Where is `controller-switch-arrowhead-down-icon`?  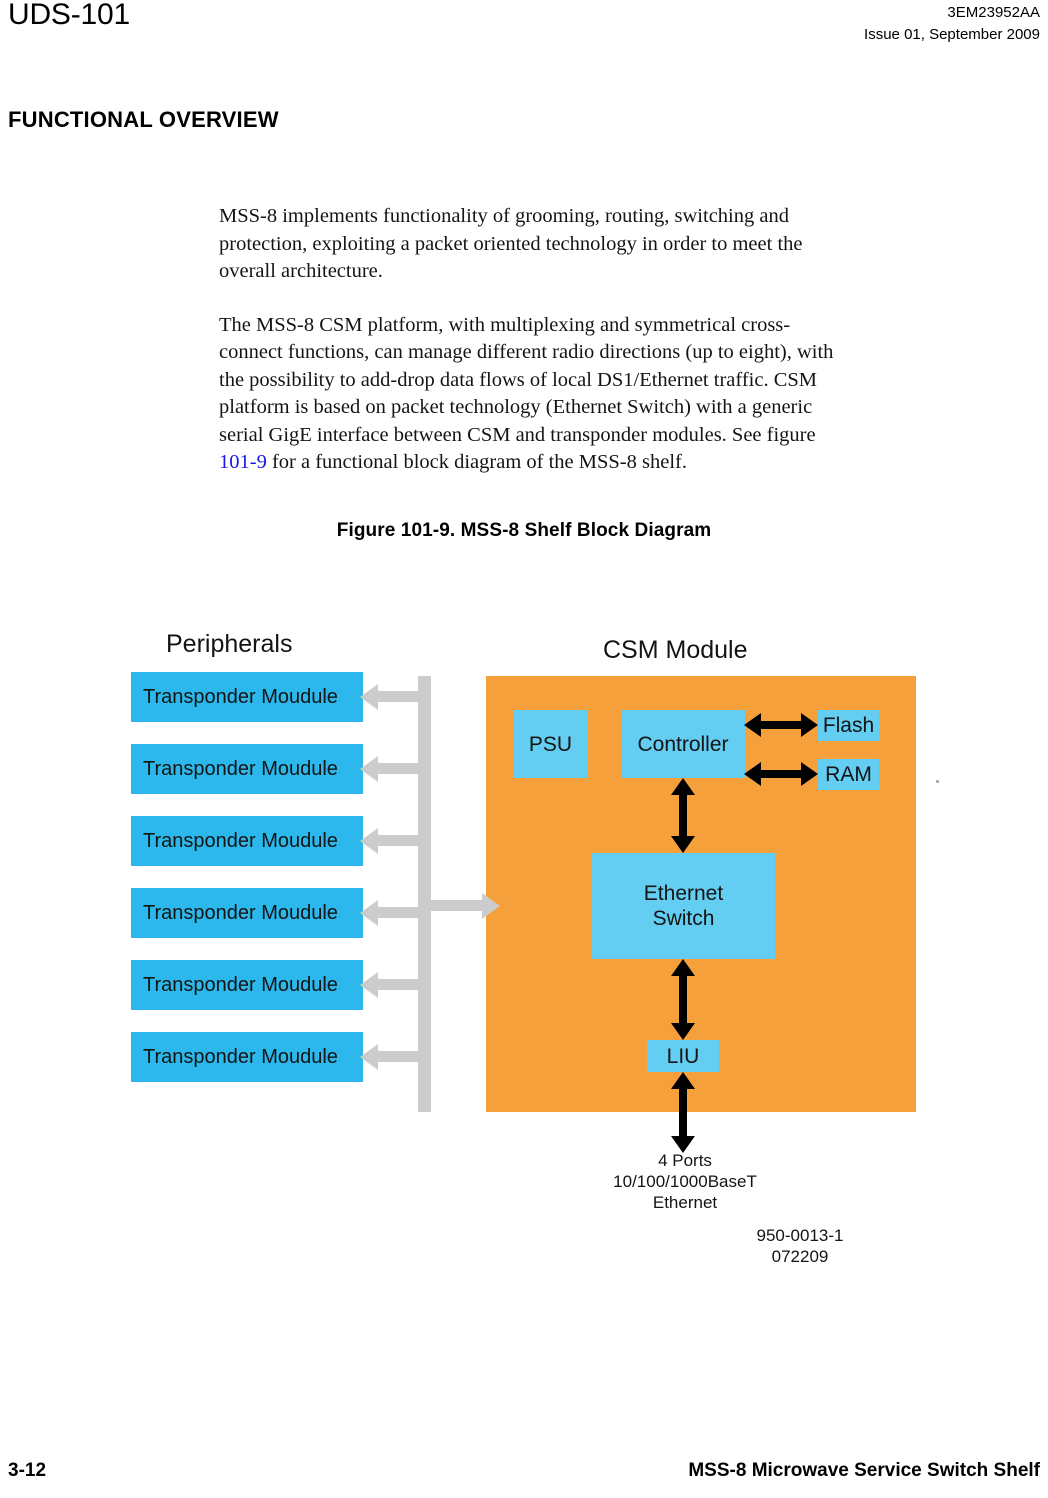
controller-switch-arrowhead-down-icon is located at coordinates (683, 844).